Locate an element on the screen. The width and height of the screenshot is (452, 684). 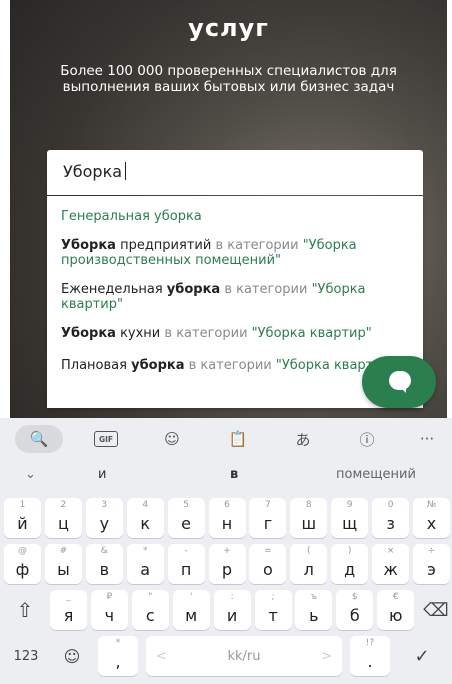
key: " с is located at coordinates (150, 610).